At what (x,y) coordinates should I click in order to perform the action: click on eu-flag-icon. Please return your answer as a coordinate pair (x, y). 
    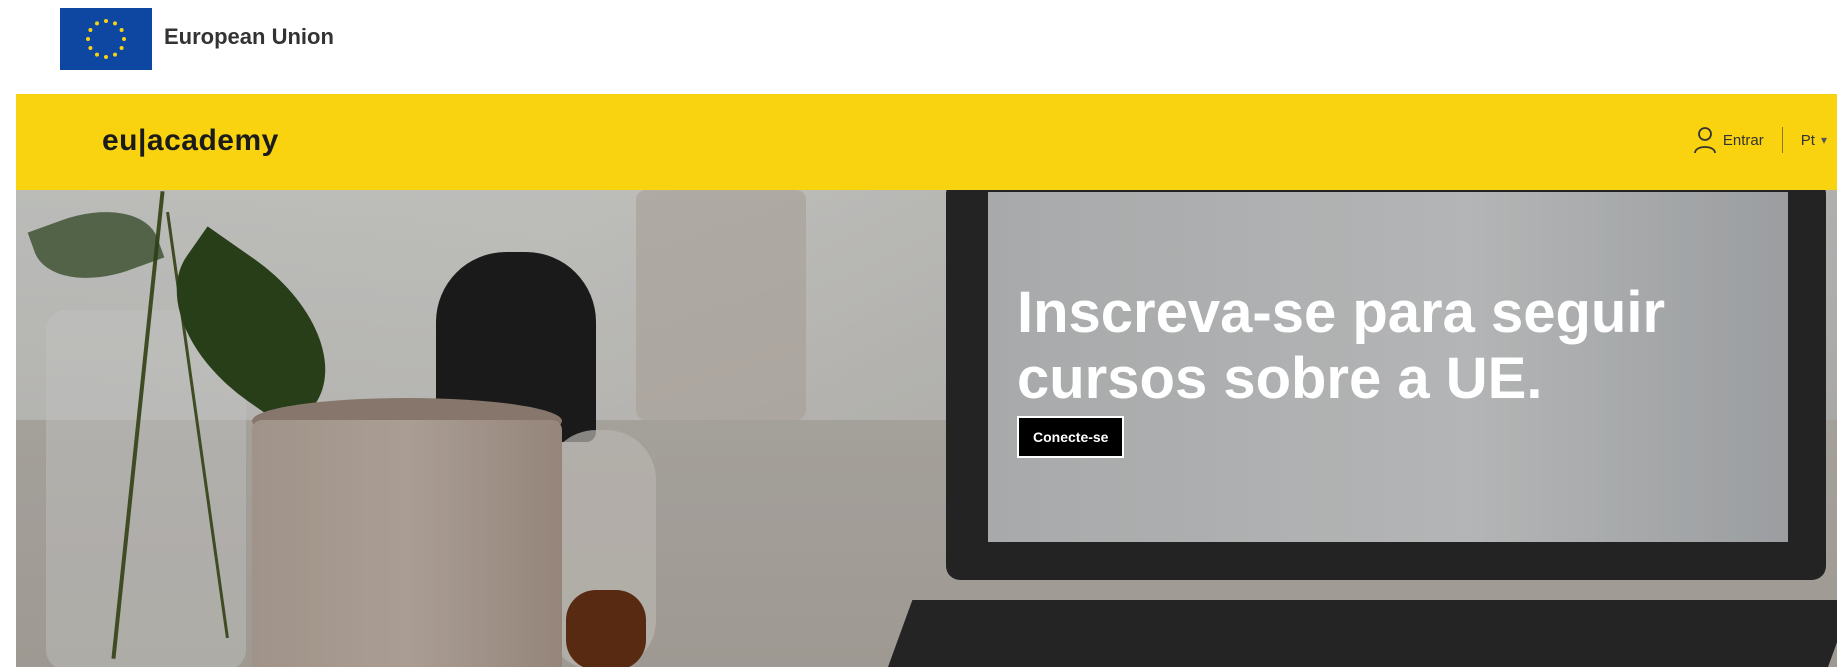
    Looking at the image, I should click on (106, 39).